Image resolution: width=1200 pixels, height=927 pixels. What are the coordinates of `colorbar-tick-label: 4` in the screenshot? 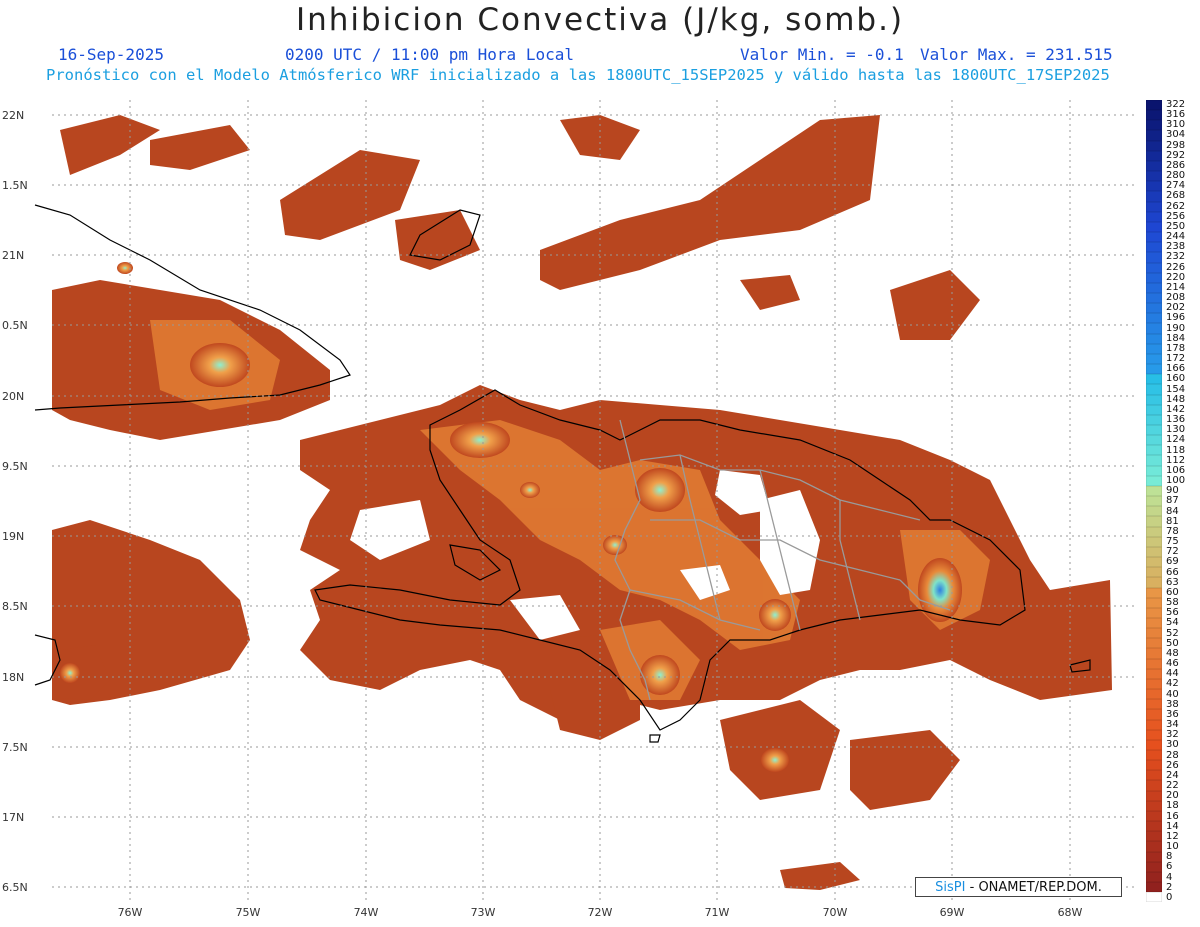 It's located at (1169, 877).